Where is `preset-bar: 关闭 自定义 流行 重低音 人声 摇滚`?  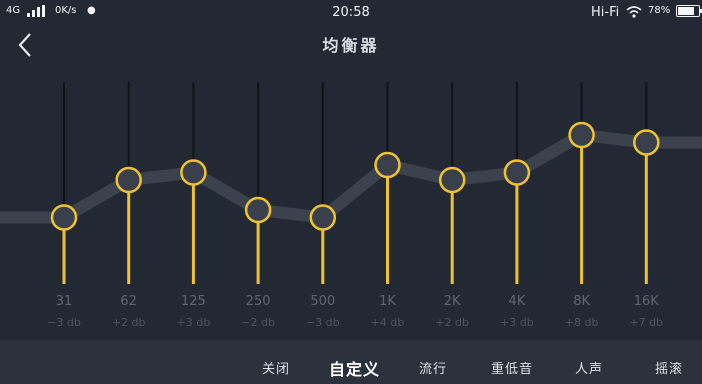 preset-bar: 关闭 自定义 流行 重低音 人声 摇滚 is located at coordinates (351, 362).